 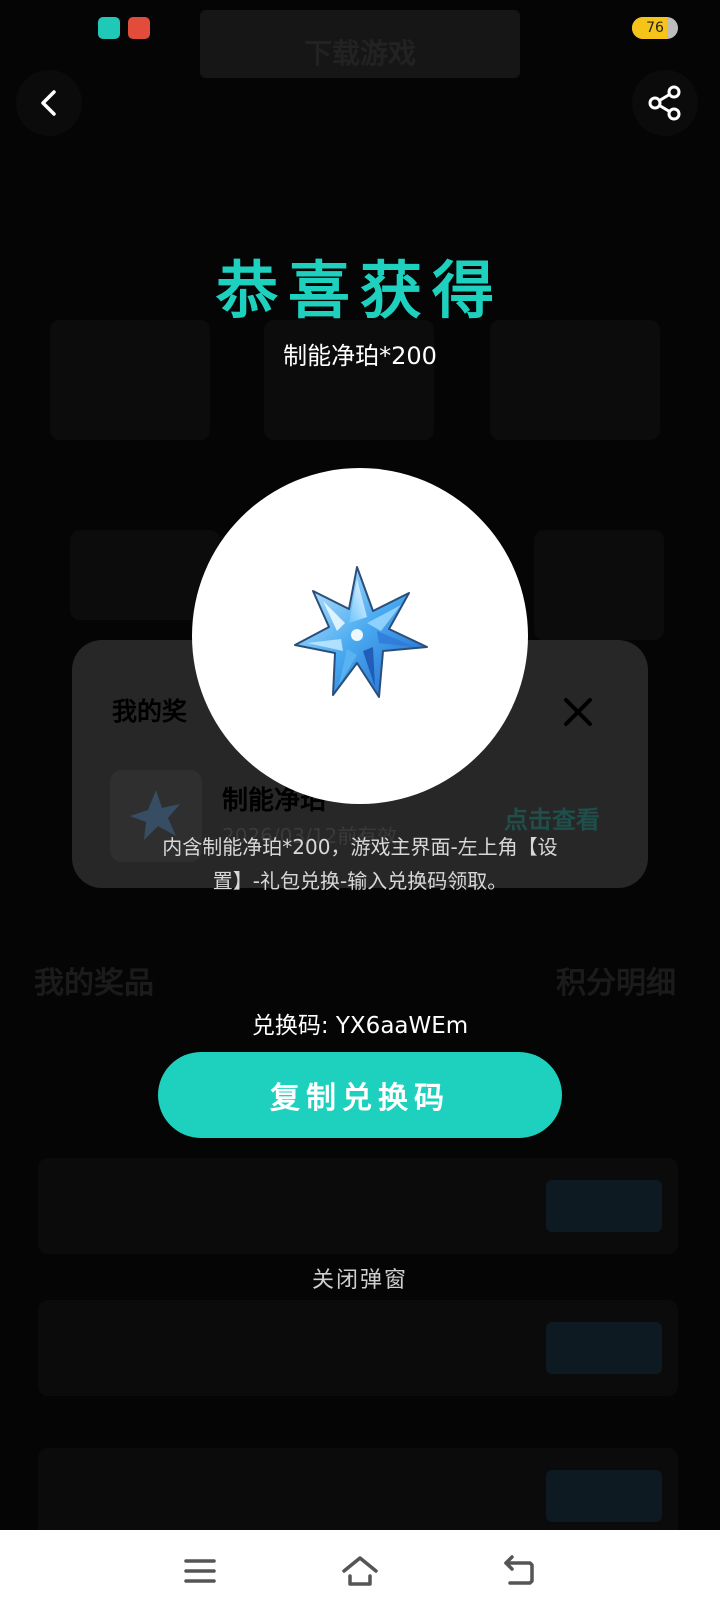 What do you see at coordinates (360, 356) in the screenshot?
I see `popup-item-name: 制能净珀*200` at bounding box center [360, 356].